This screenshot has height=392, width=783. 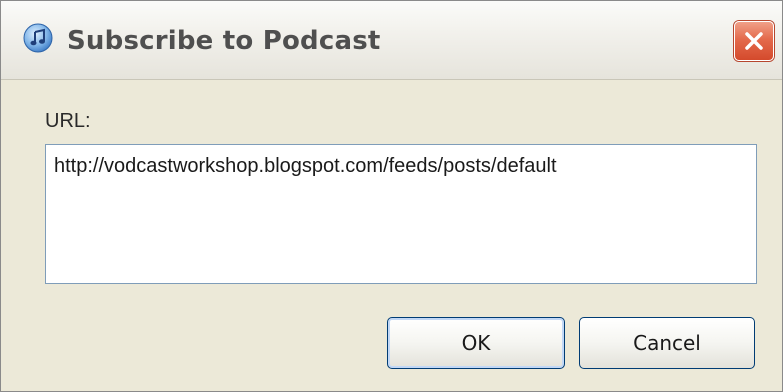 I want to click on ok-button: OK, so click(x=476, y=343).